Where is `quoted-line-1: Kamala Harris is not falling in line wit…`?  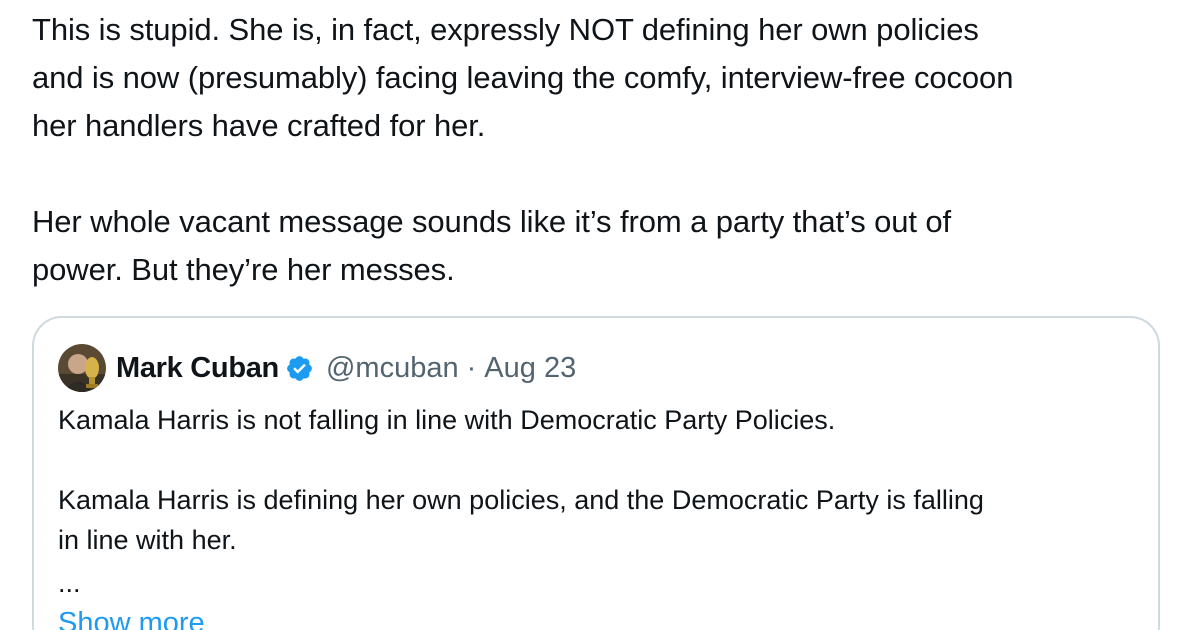 quoted-line-1: Kamala Harris is not falling in line wit… is located at coordinates (447, 420).